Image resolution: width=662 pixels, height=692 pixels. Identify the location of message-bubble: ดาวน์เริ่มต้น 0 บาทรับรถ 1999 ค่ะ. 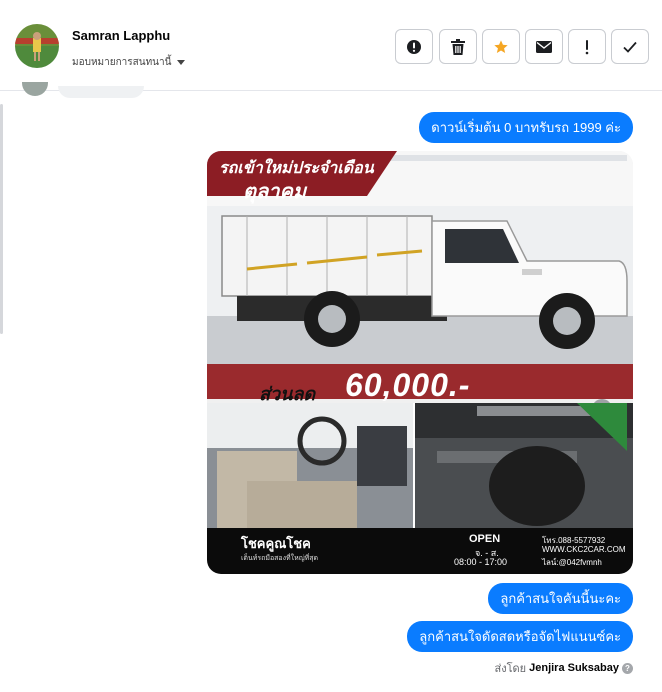
(526, 127).